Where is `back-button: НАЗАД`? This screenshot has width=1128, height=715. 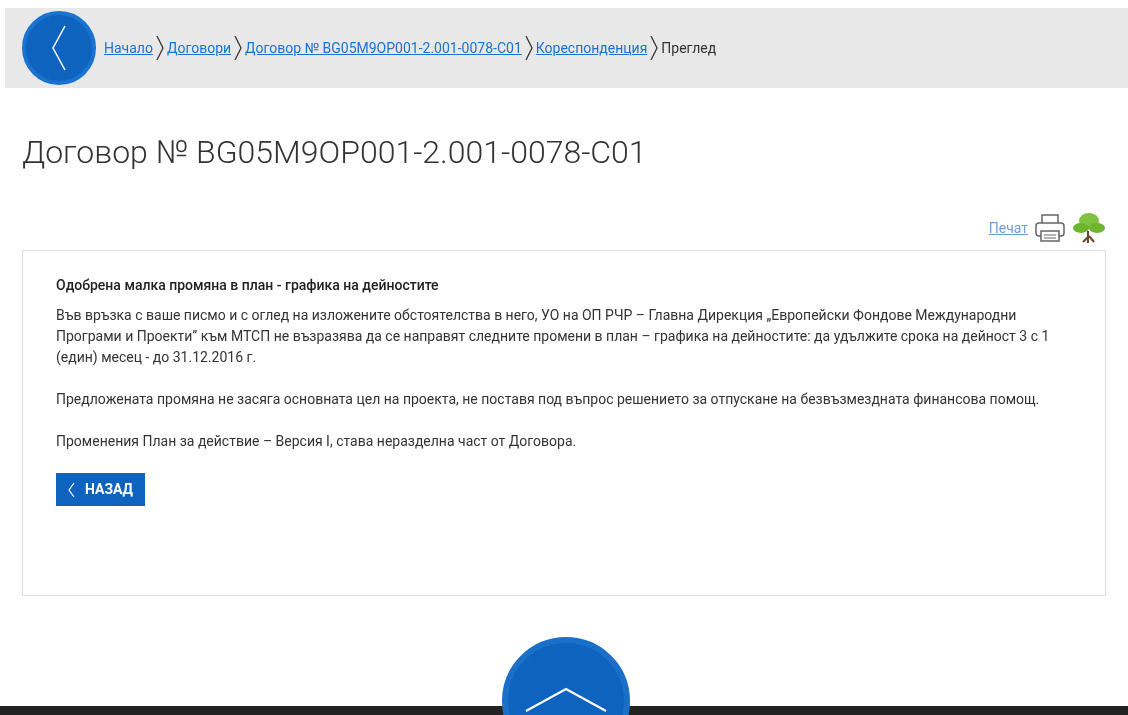
back-button: НАЗАД is located at coordinates (101, 489).